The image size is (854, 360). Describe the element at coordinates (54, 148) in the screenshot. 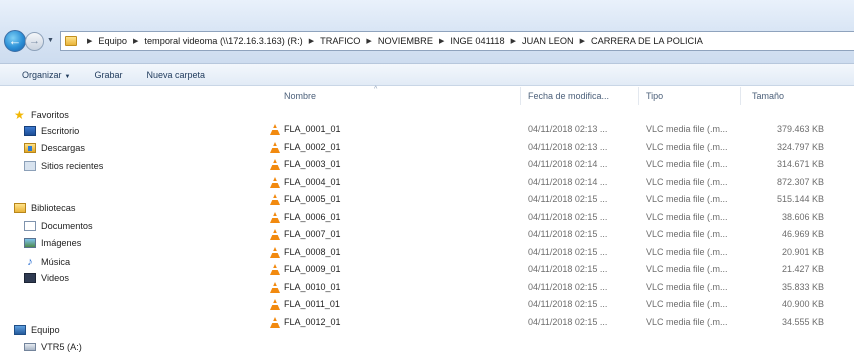

I see `nav-downloads: Descargas` at that location.